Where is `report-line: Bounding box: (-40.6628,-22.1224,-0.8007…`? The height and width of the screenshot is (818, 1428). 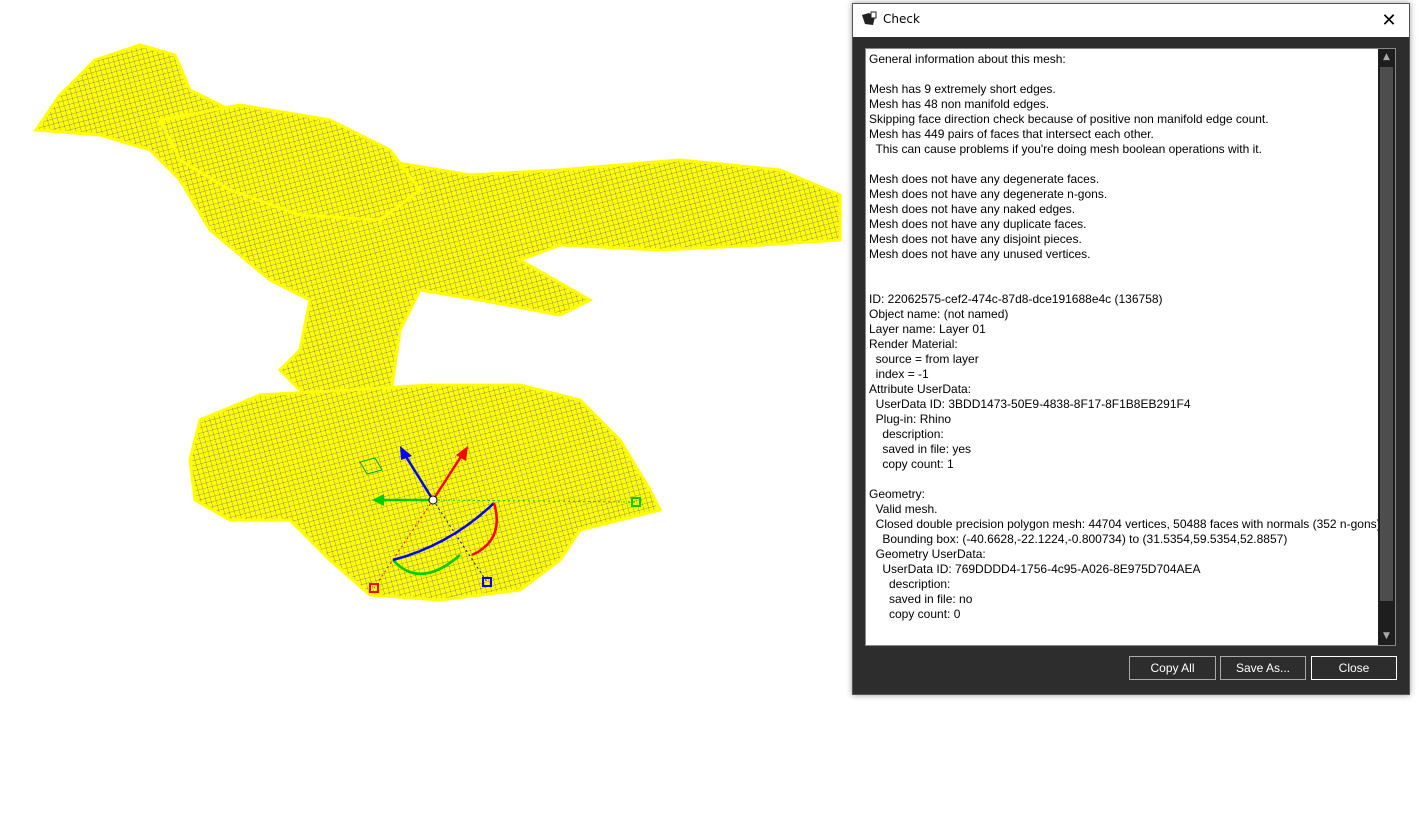 report-line: Bounding box: (-40.6628,-22.1224,-0.8007… is located at coordinates (1078, 539).